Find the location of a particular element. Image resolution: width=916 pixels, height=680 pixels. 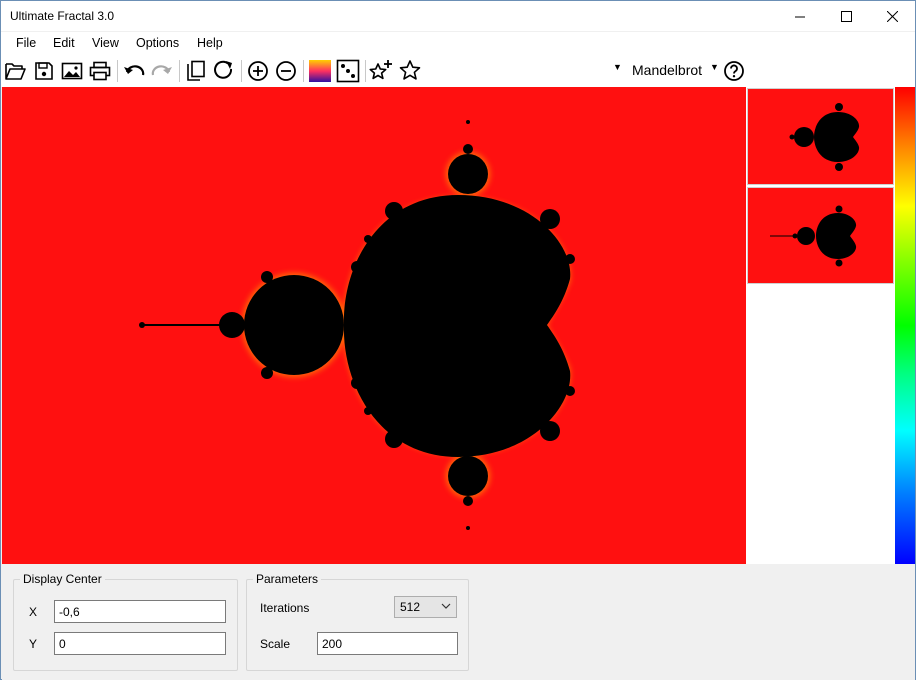

title-bar: Ultimate Fractal 3.0 is located at coordinates (458, 16).